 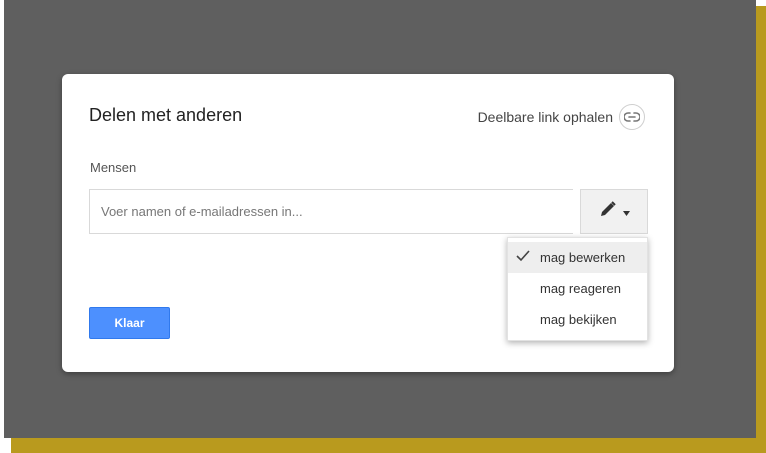 What do you see at coordinates (545, 117) in the screenshot?
I see `share-link-label: Deelbare link ophalen` at bounding box center [545, 117].